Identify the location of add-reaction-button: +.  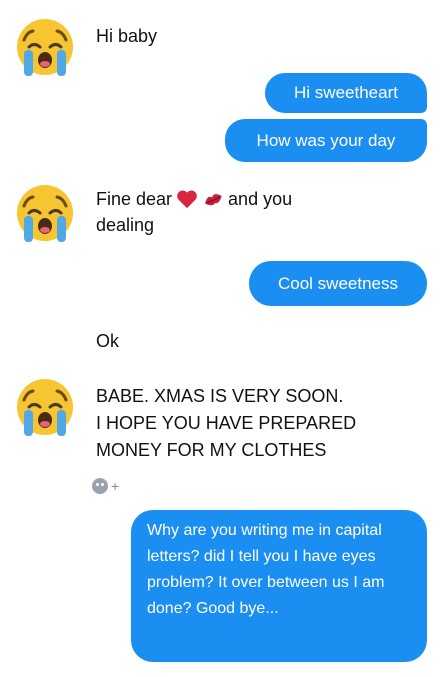
(105, 486).